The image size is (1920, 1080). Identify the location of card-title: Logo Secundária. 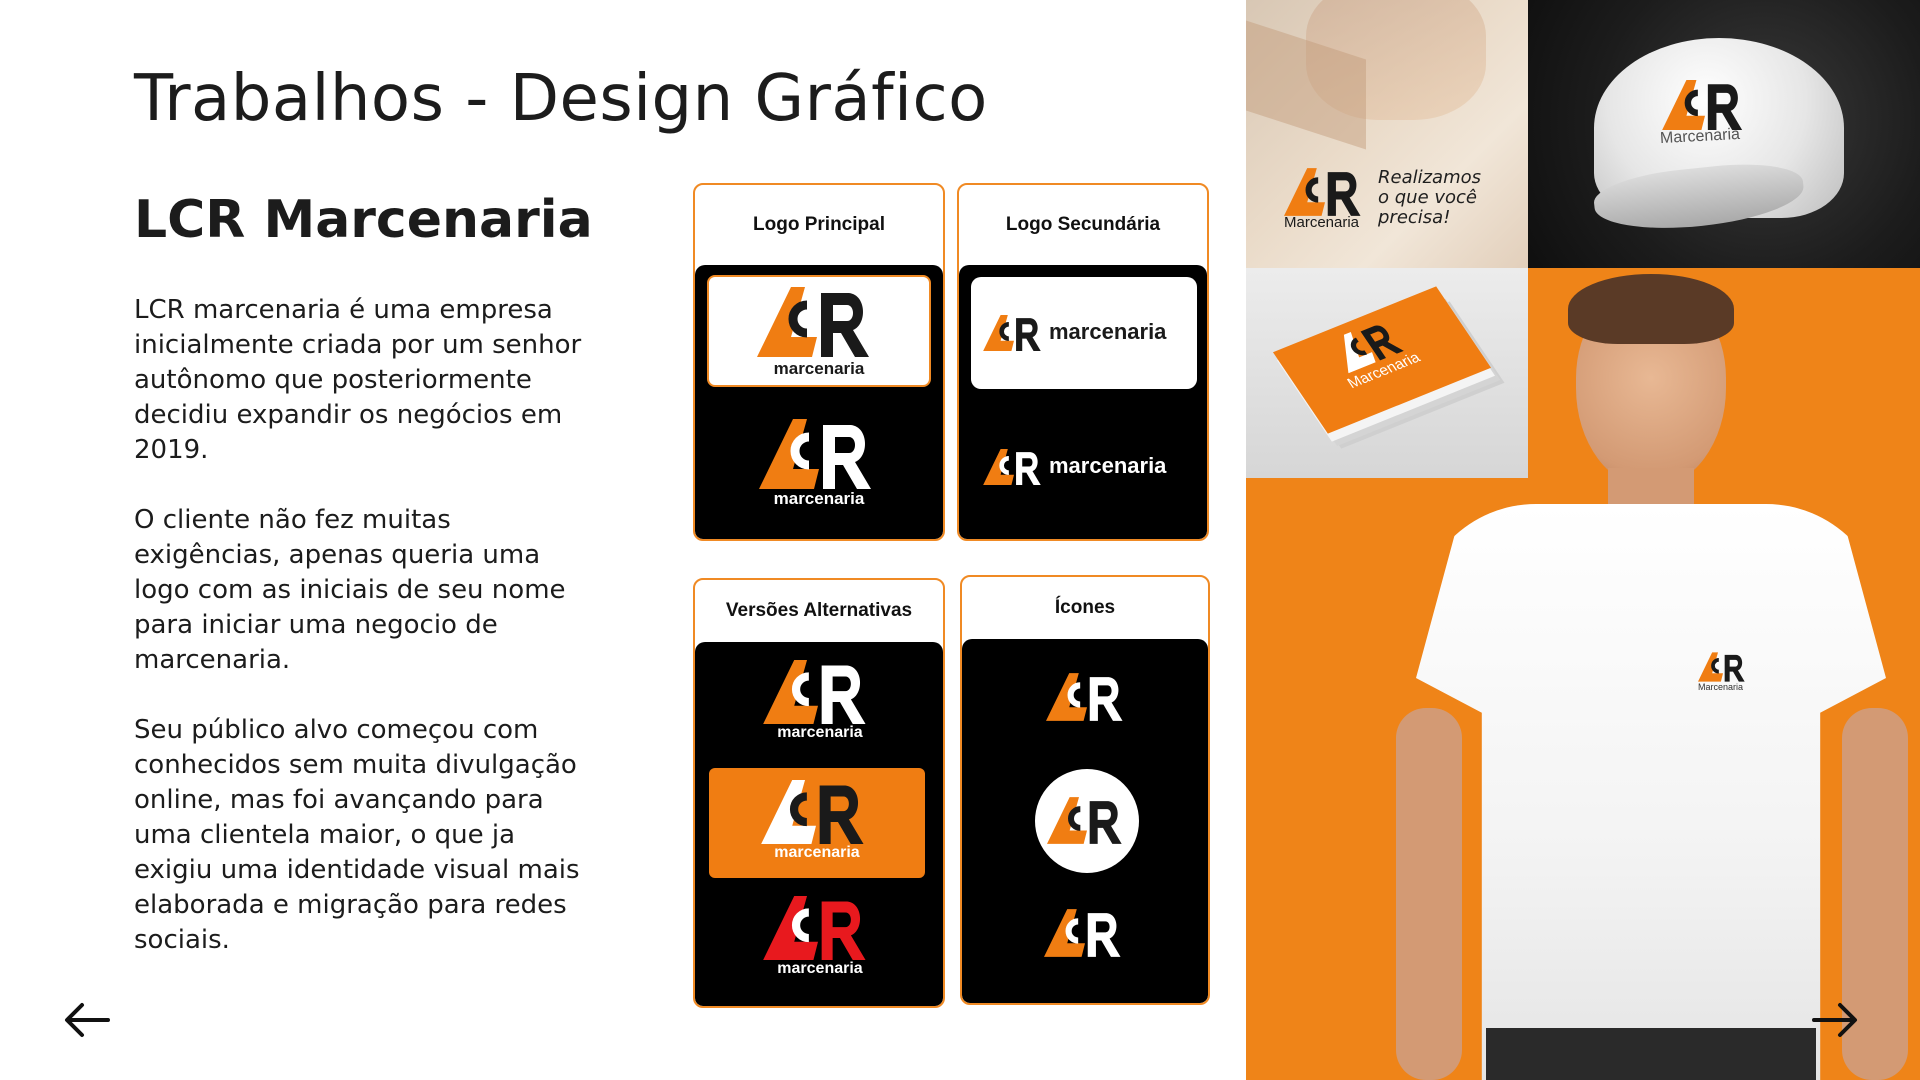
(1083, 224).